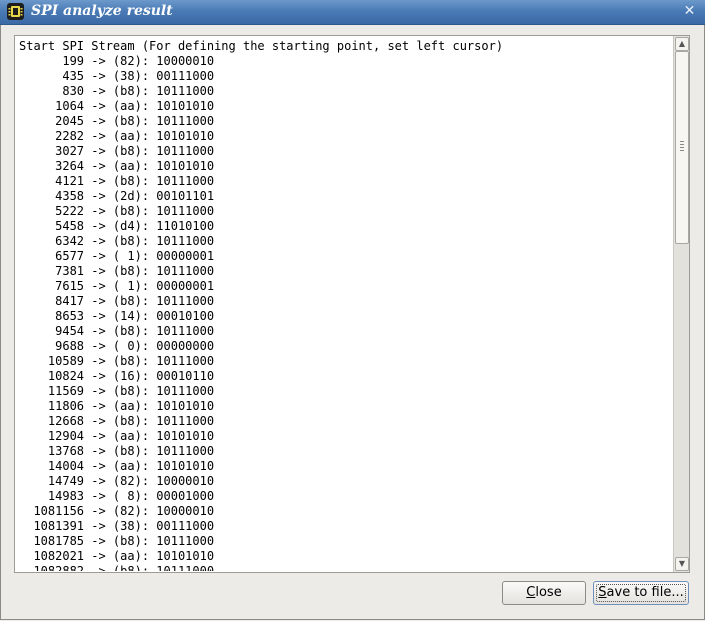 Image resolution: width=705 pixels, height=621 pixels. What do you see at coordinates (117, 541) in the screenshot?
I see `output-line: 1081785 -> (b8): 10111000` at bounding box center [117, 541].